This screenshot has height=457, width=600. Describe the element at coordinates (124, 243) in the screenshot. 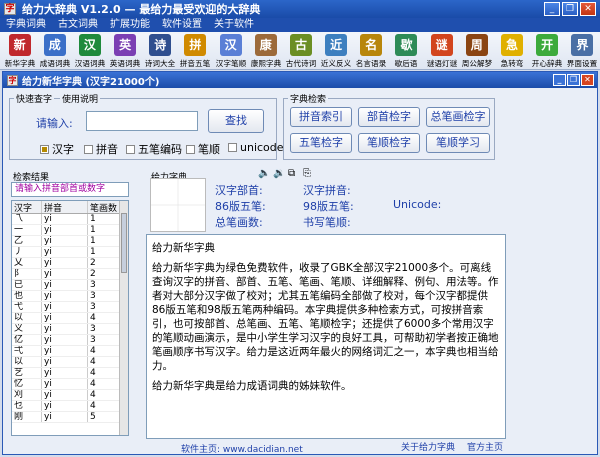

I see `scroll-thumb` at that location.